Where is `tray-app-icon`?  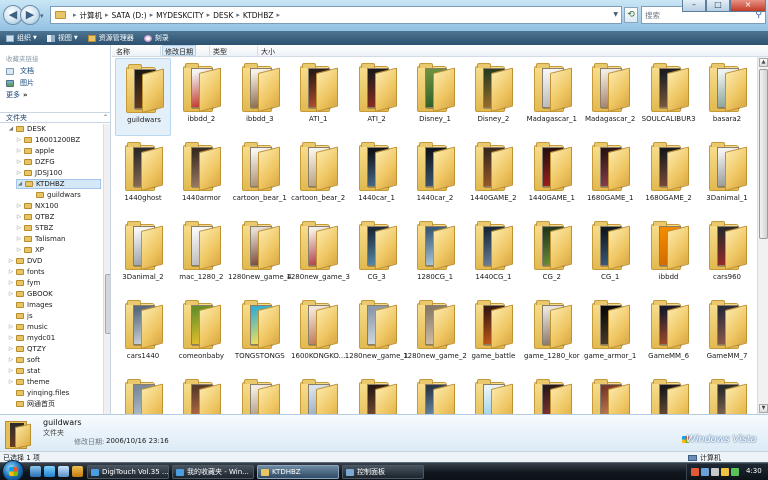
tray-app-icon is located at coordinates (735, 472).